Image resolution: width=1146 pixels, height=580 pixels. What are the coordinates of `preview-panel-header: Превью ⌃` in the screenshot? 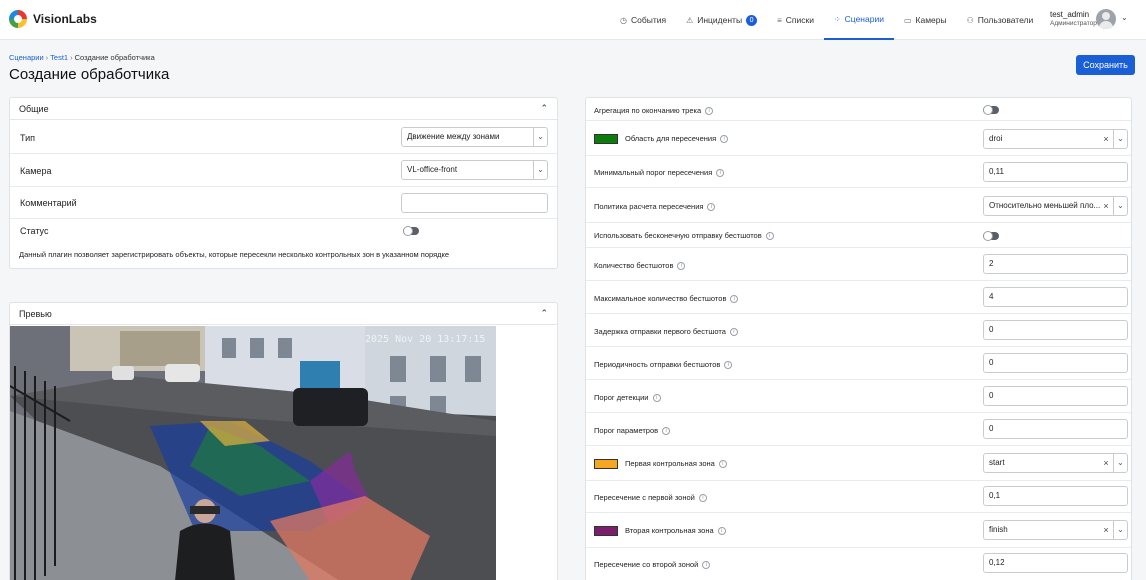 It's located at (283, 314).